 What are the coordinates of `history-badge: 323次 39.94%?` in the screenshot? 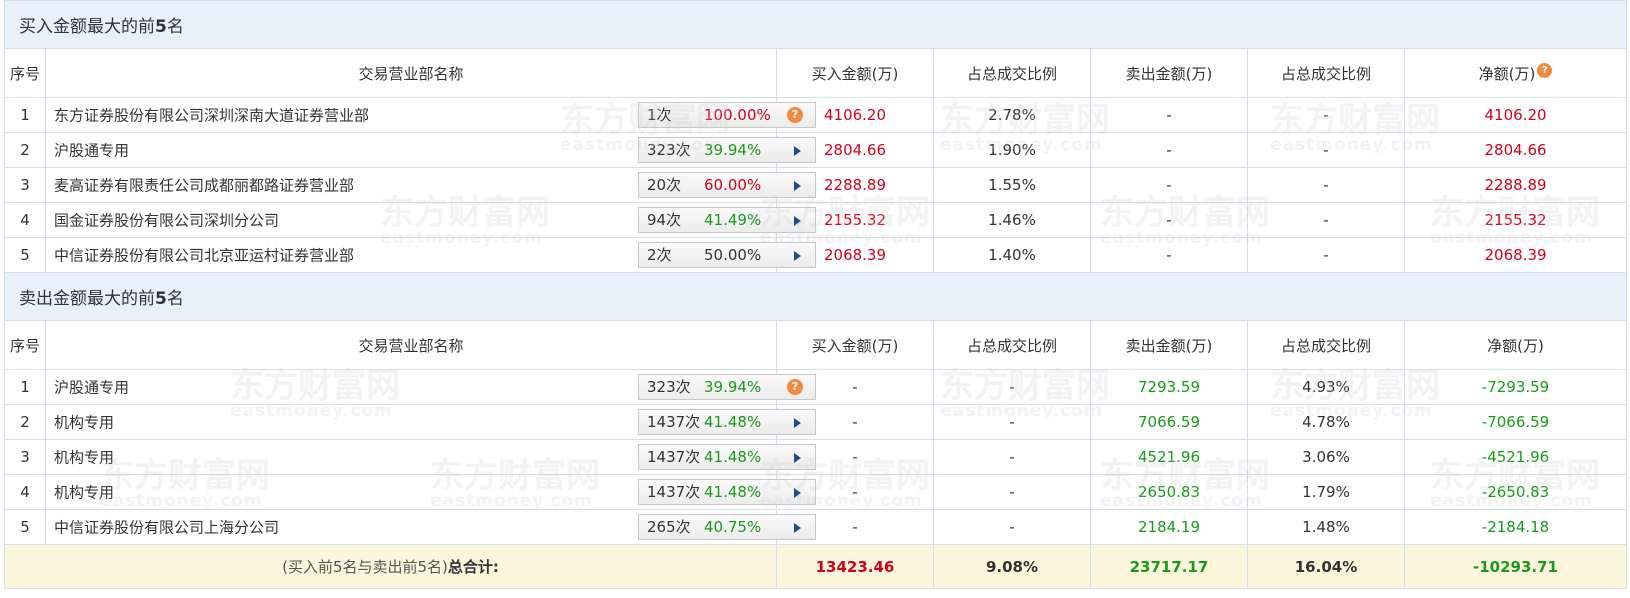 It's located at (727, 387).